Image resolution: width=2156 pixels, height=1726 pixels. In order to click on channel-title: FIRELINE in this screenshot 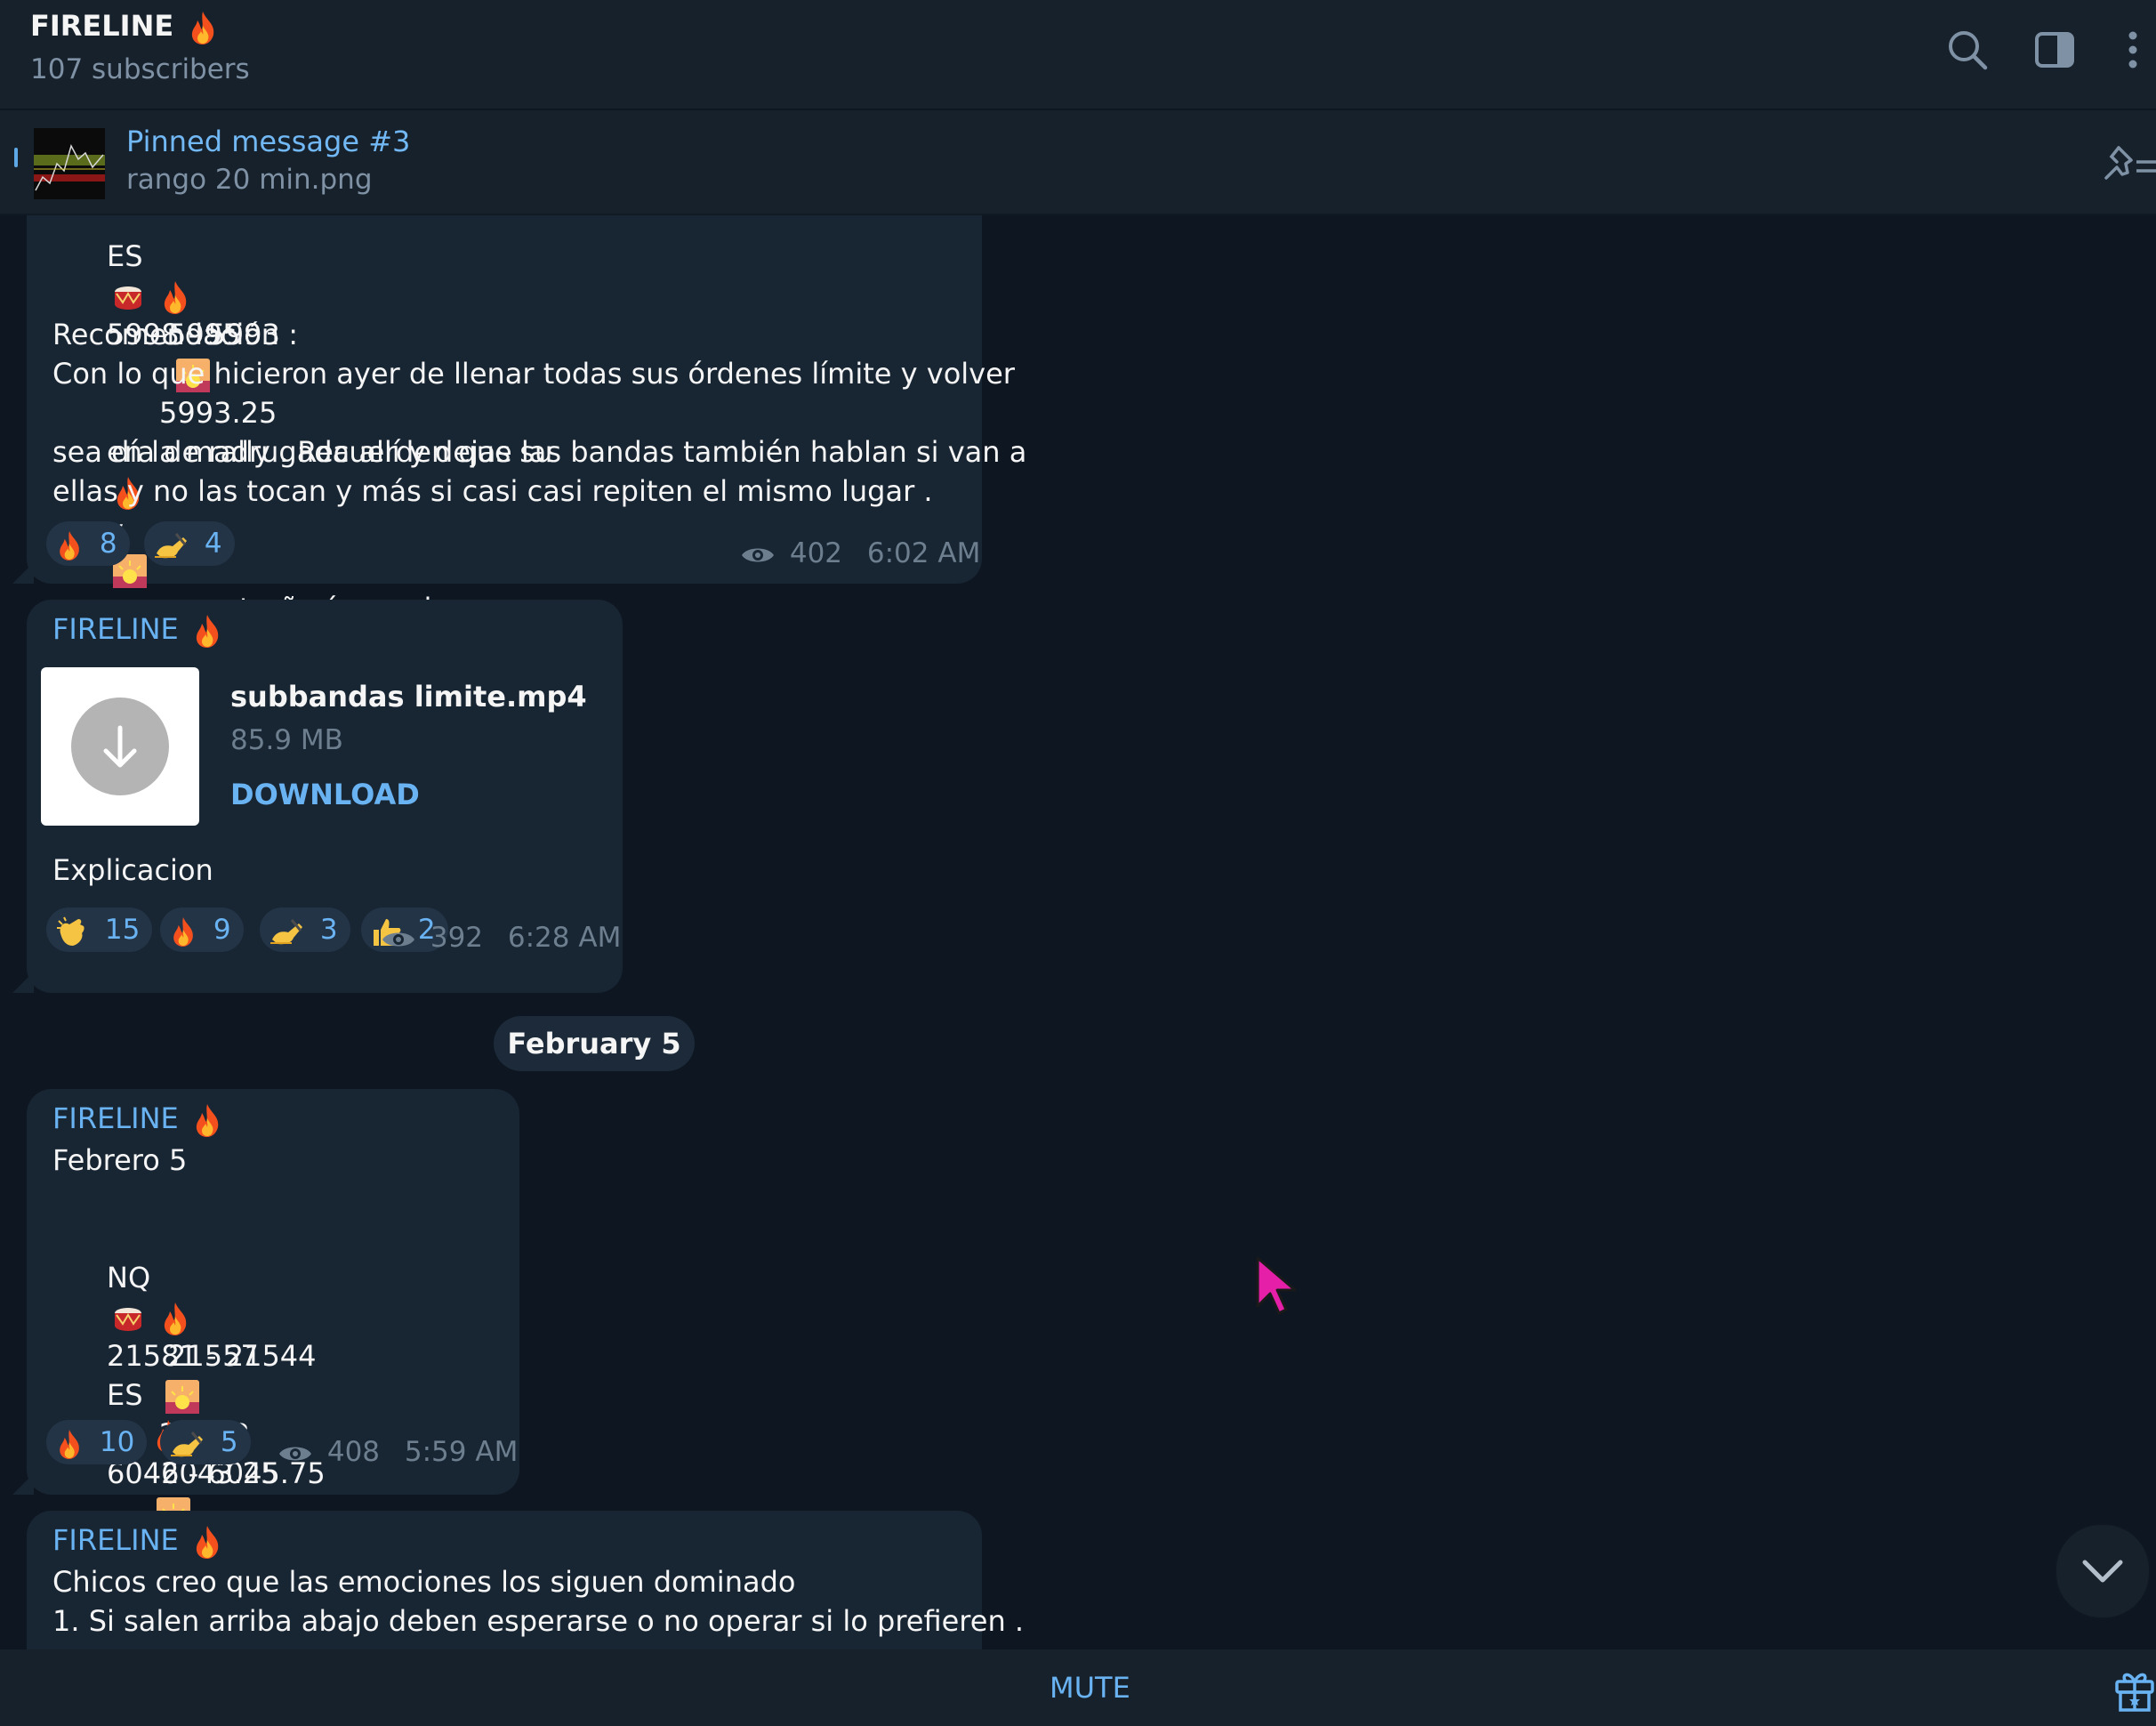, I will do `click(125, 27)`.